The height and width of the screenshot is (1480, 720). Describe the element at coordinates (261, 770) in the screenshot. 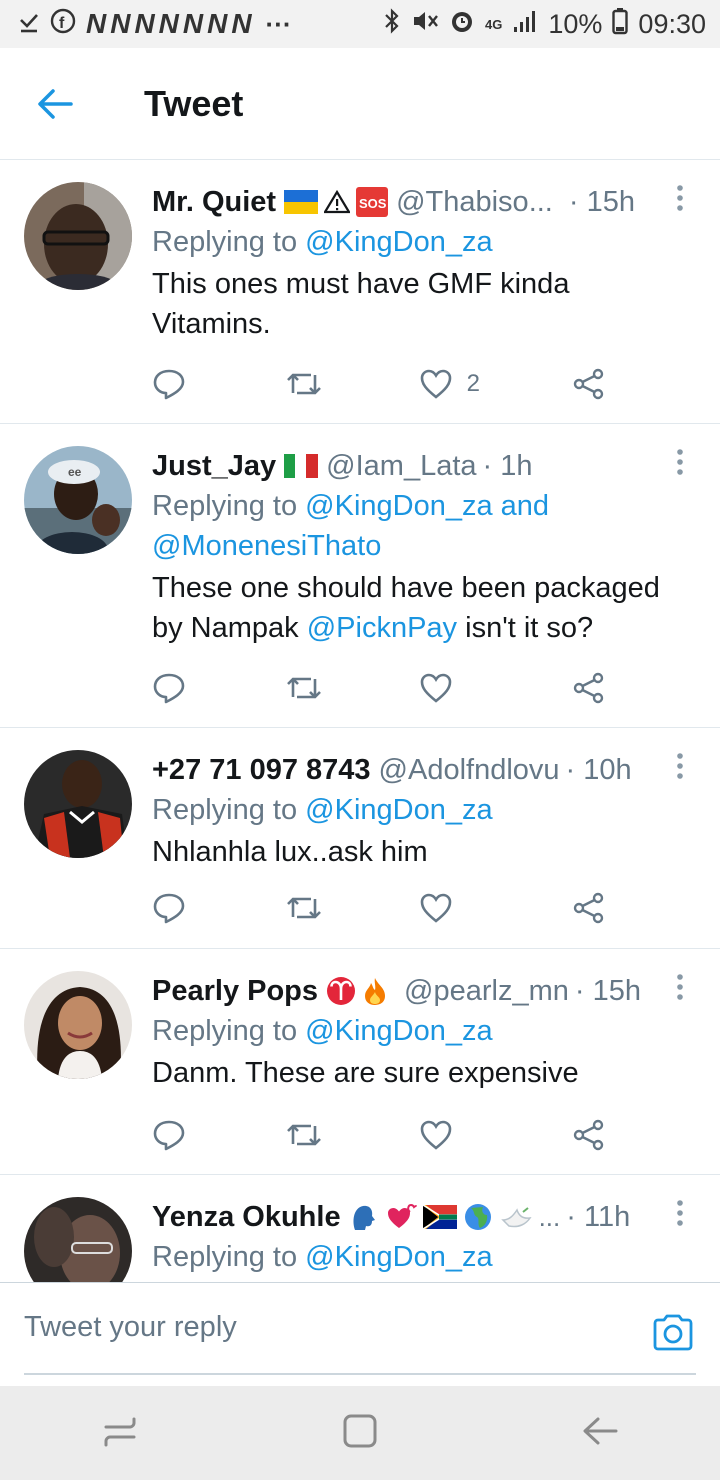

I see `author-name: +27 71 097 8743` at that location.